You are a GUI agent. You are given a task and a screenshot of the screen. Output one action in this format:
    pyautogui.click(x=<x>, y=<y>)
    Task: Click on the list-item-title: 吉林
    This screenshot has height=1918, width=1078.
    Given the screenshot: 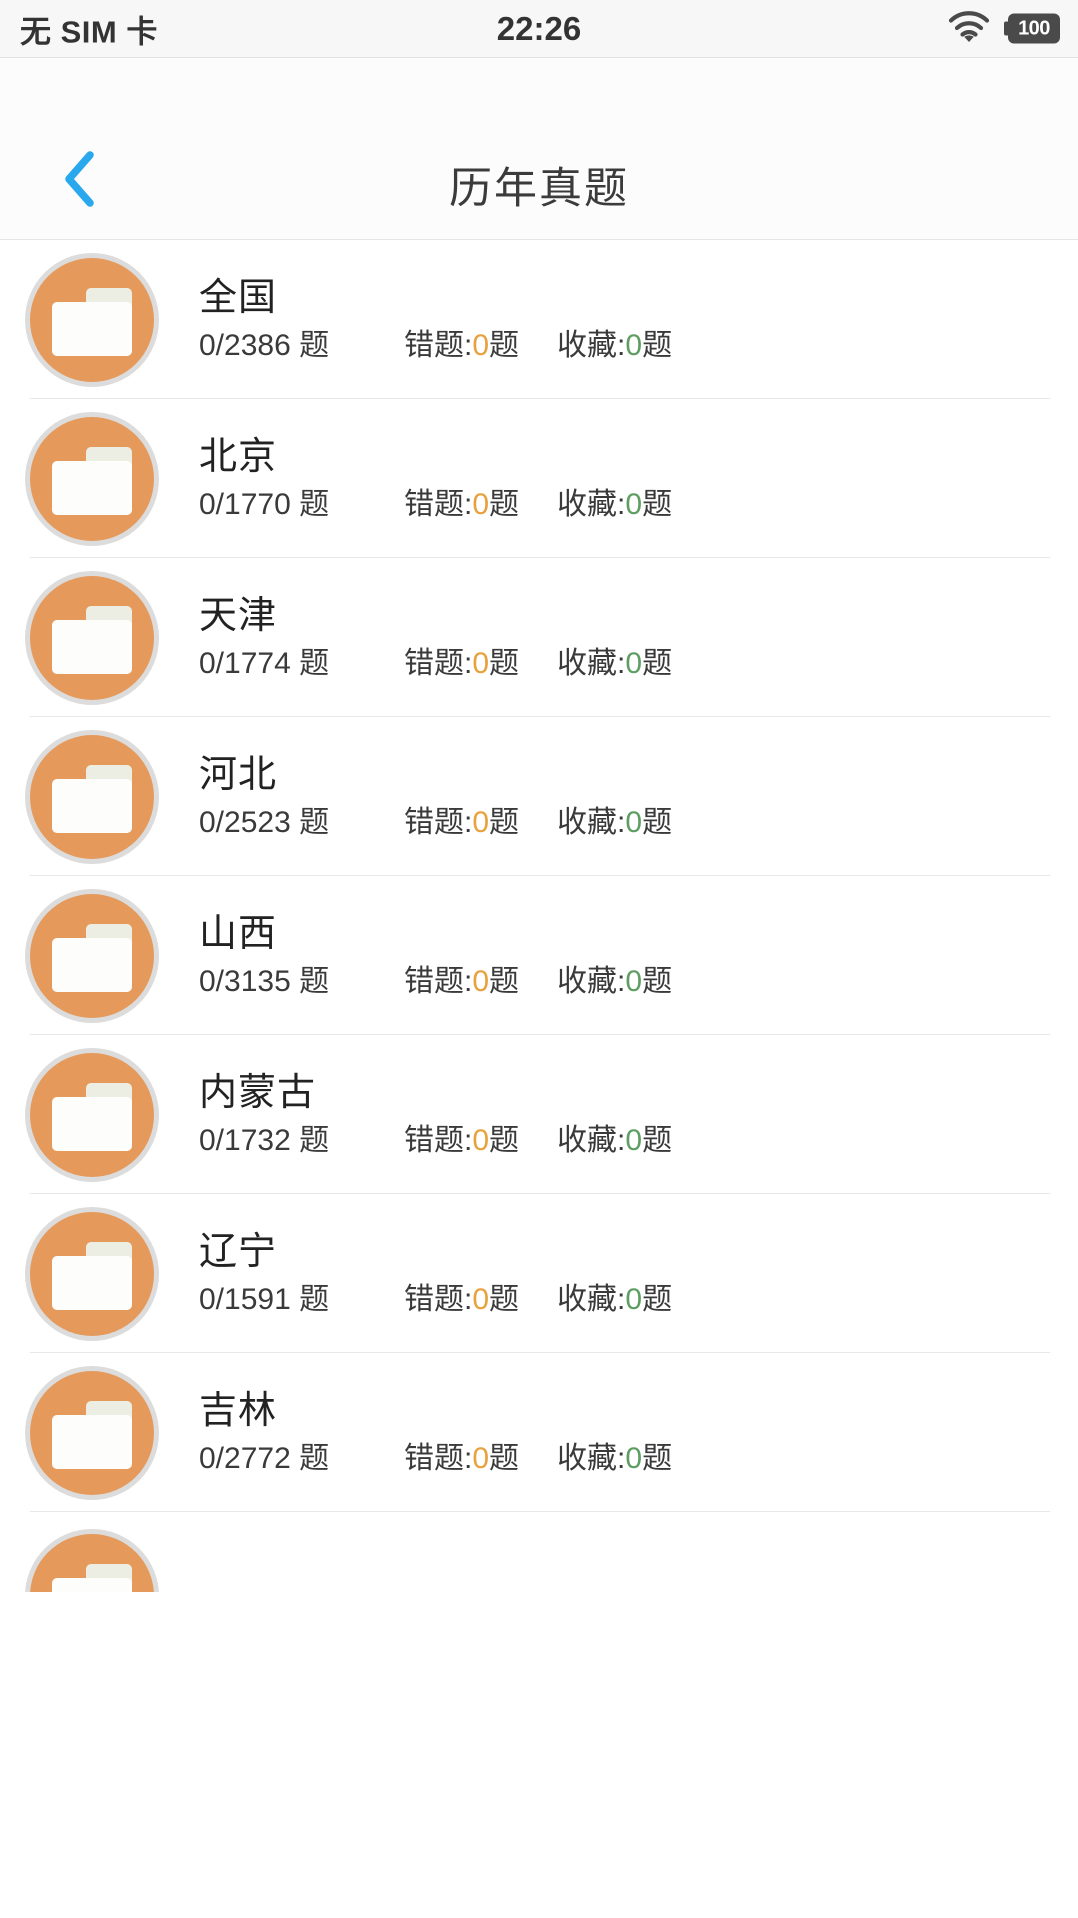 What is the action you would take?
    pyautogui.click(x=238, y=1410)
    